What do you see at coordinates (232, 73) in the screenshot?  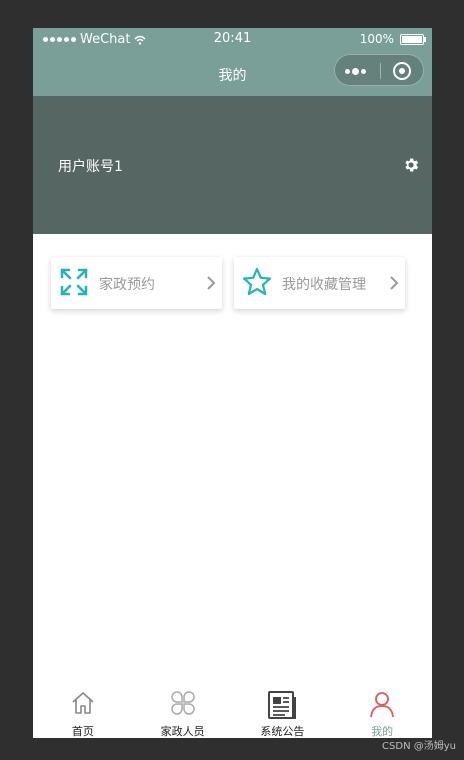 I see `nav-bar: 我的` at bounding box center [232, 73].